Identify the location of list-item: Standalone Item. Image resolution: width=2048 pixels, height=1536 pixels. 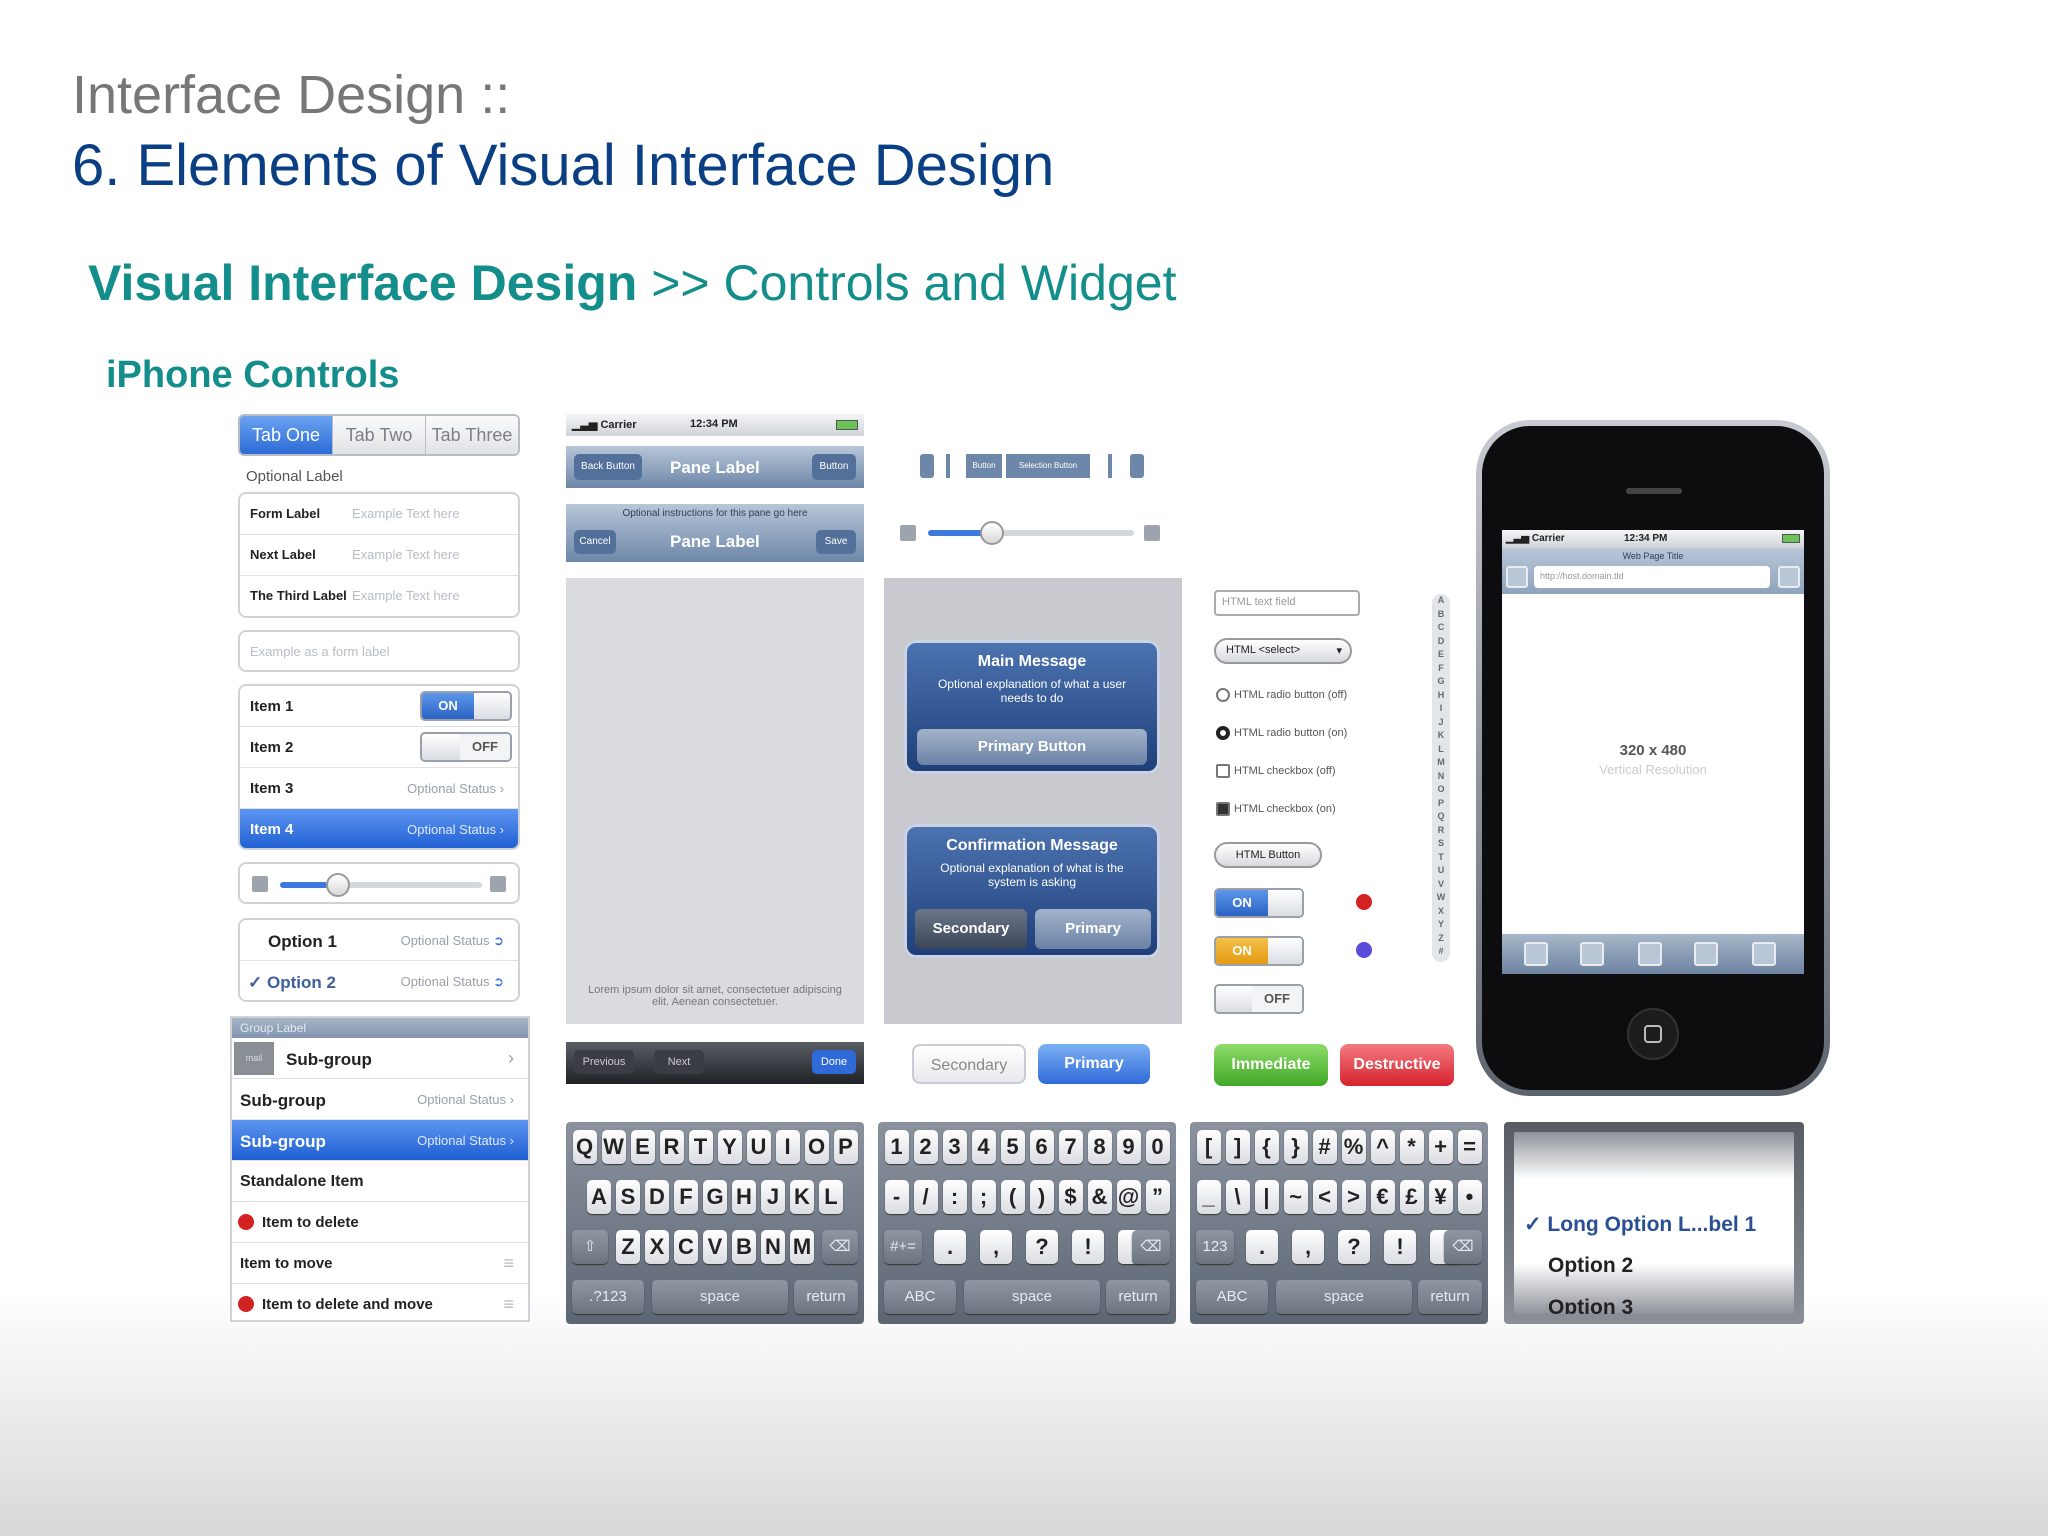
(380, 1181).